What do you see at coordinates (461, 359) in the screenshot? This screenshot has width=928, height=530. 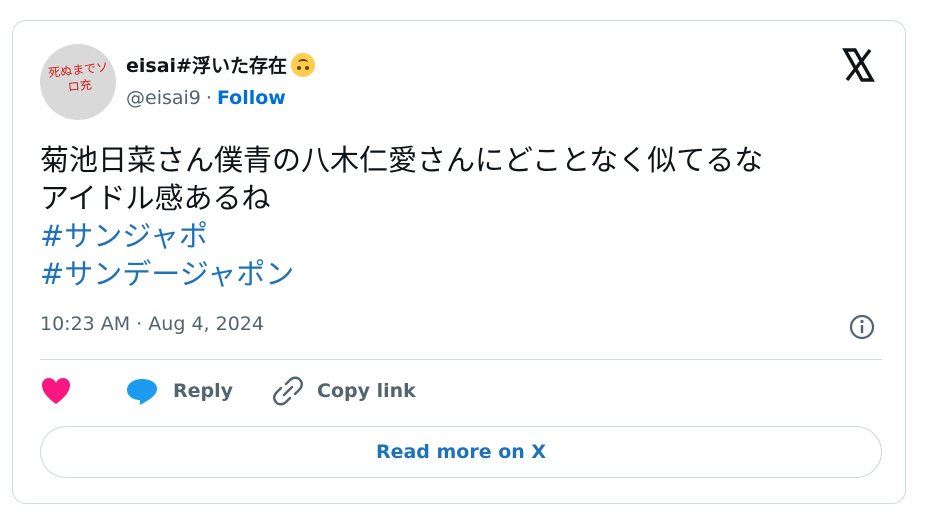 I see `divider` at bounding box center [461, 359].